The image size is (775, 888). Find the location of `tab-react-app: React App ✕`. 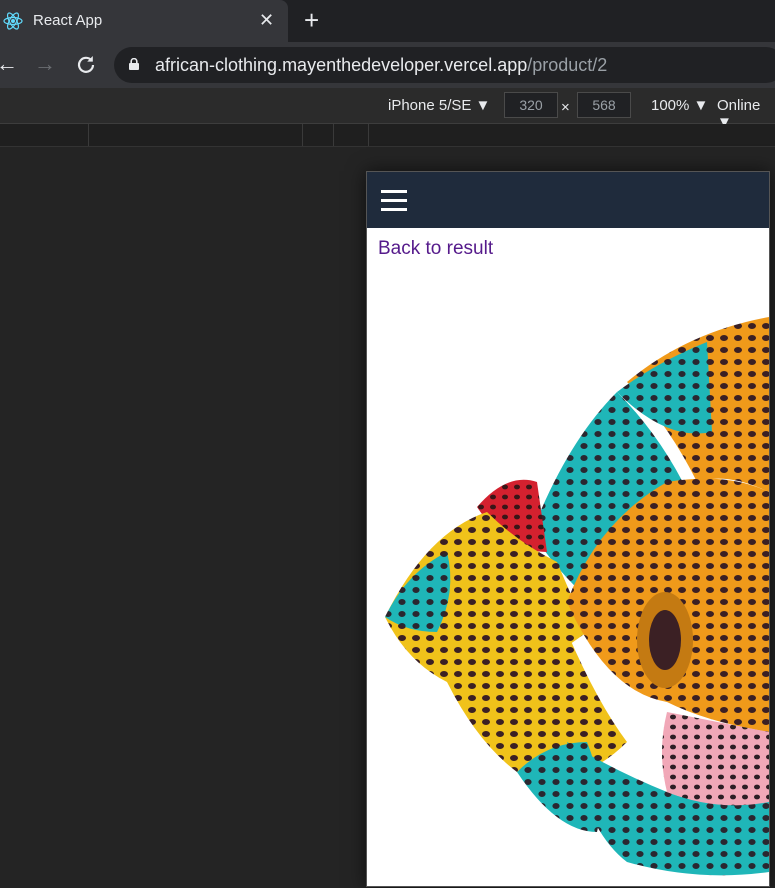

tab-react-app: React App ✕ is located at coordinates (144, 21).